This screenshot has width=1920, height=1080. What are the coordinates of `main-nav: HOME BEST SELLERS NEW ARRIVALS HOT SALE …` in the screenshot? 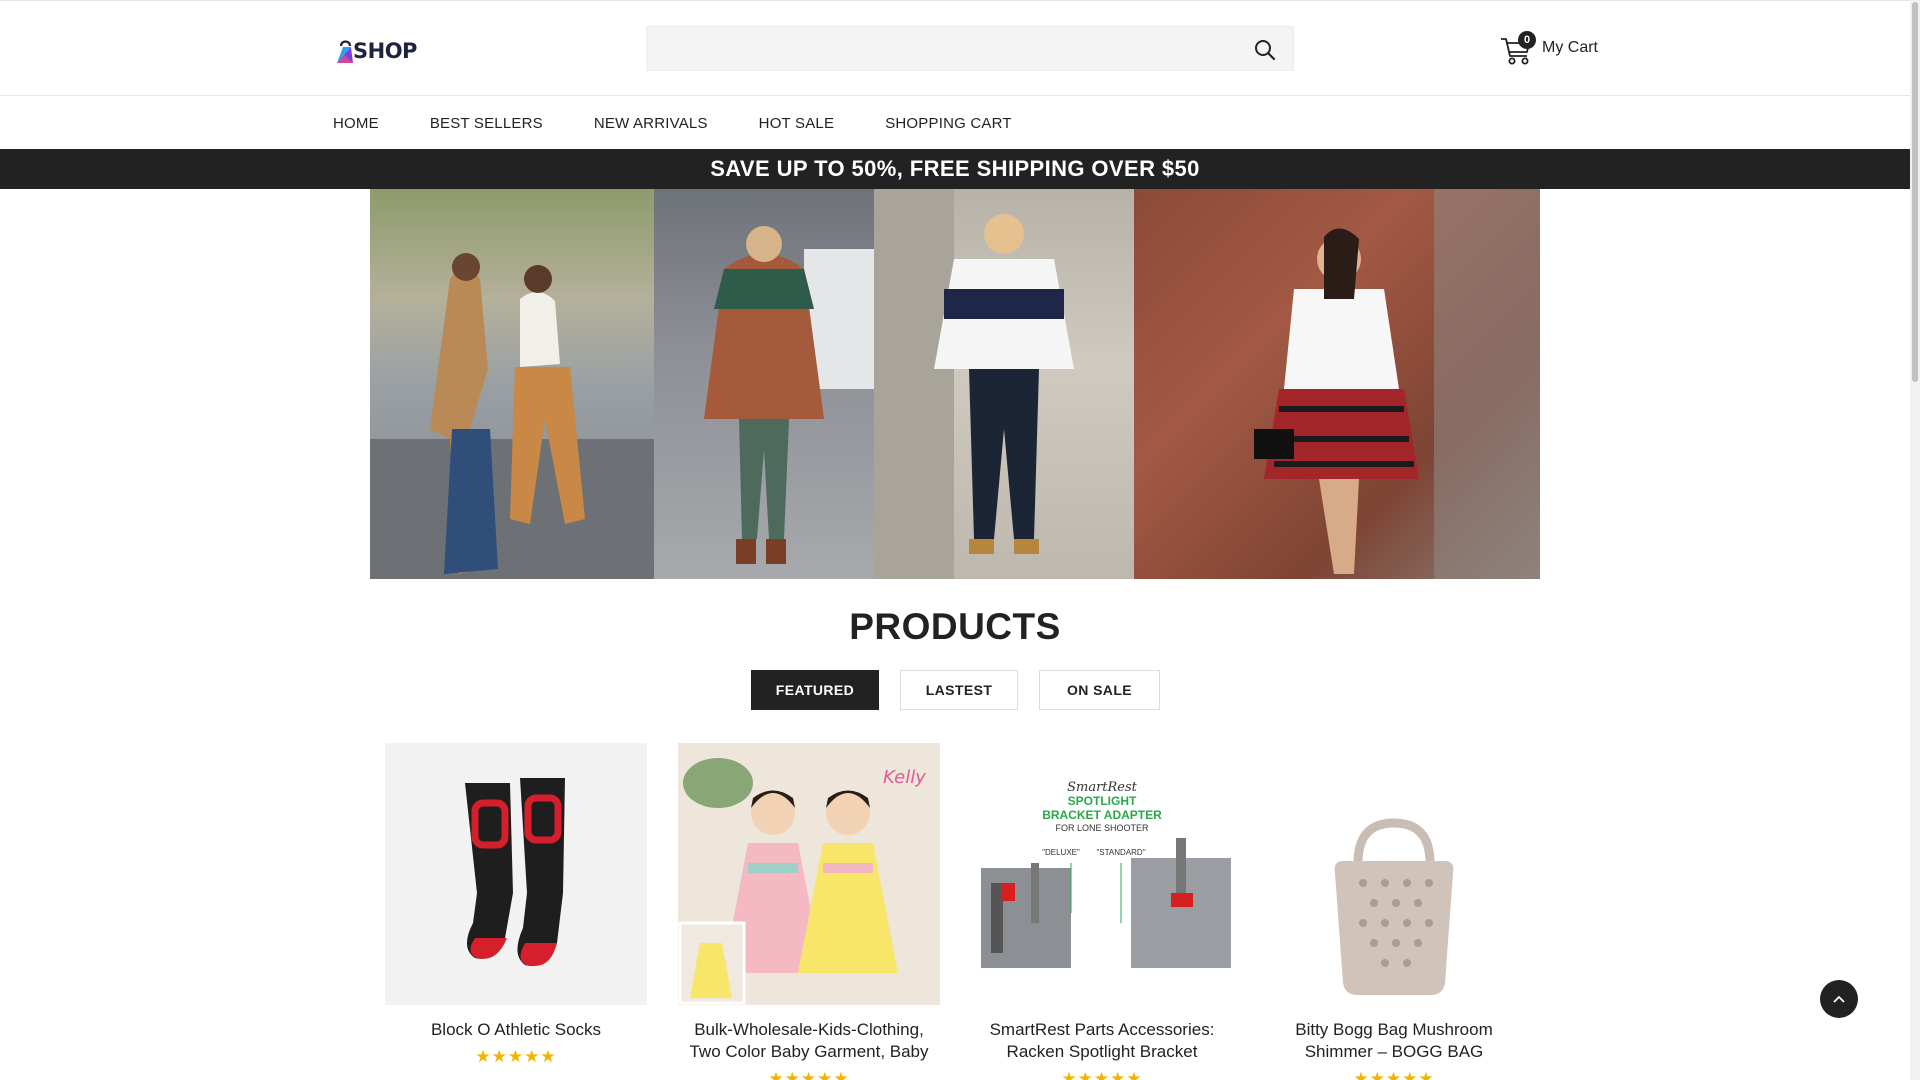 It's located at (955, 123).